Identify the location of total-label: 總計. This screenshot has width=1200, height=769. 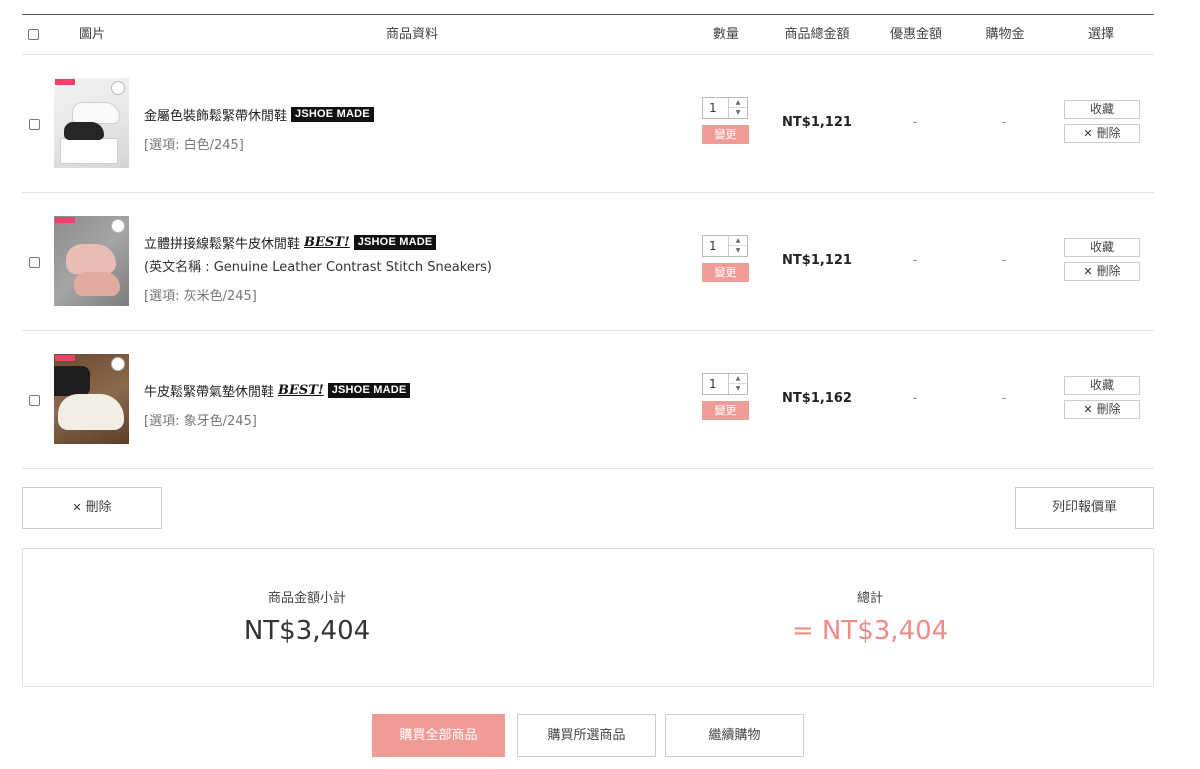
(869, 598).